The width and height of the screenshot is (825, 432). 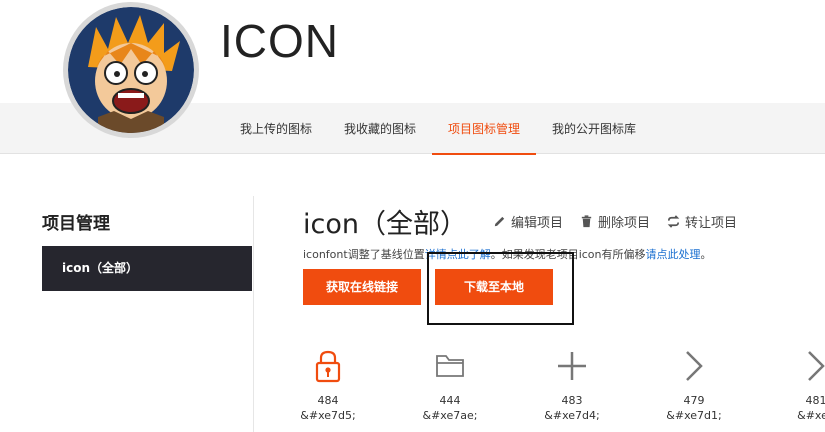 What do you see at coordinates (673, 254) in the screenshot?
I see `notice-fix-link: 请点此处理` at bounding box center [673, 254].